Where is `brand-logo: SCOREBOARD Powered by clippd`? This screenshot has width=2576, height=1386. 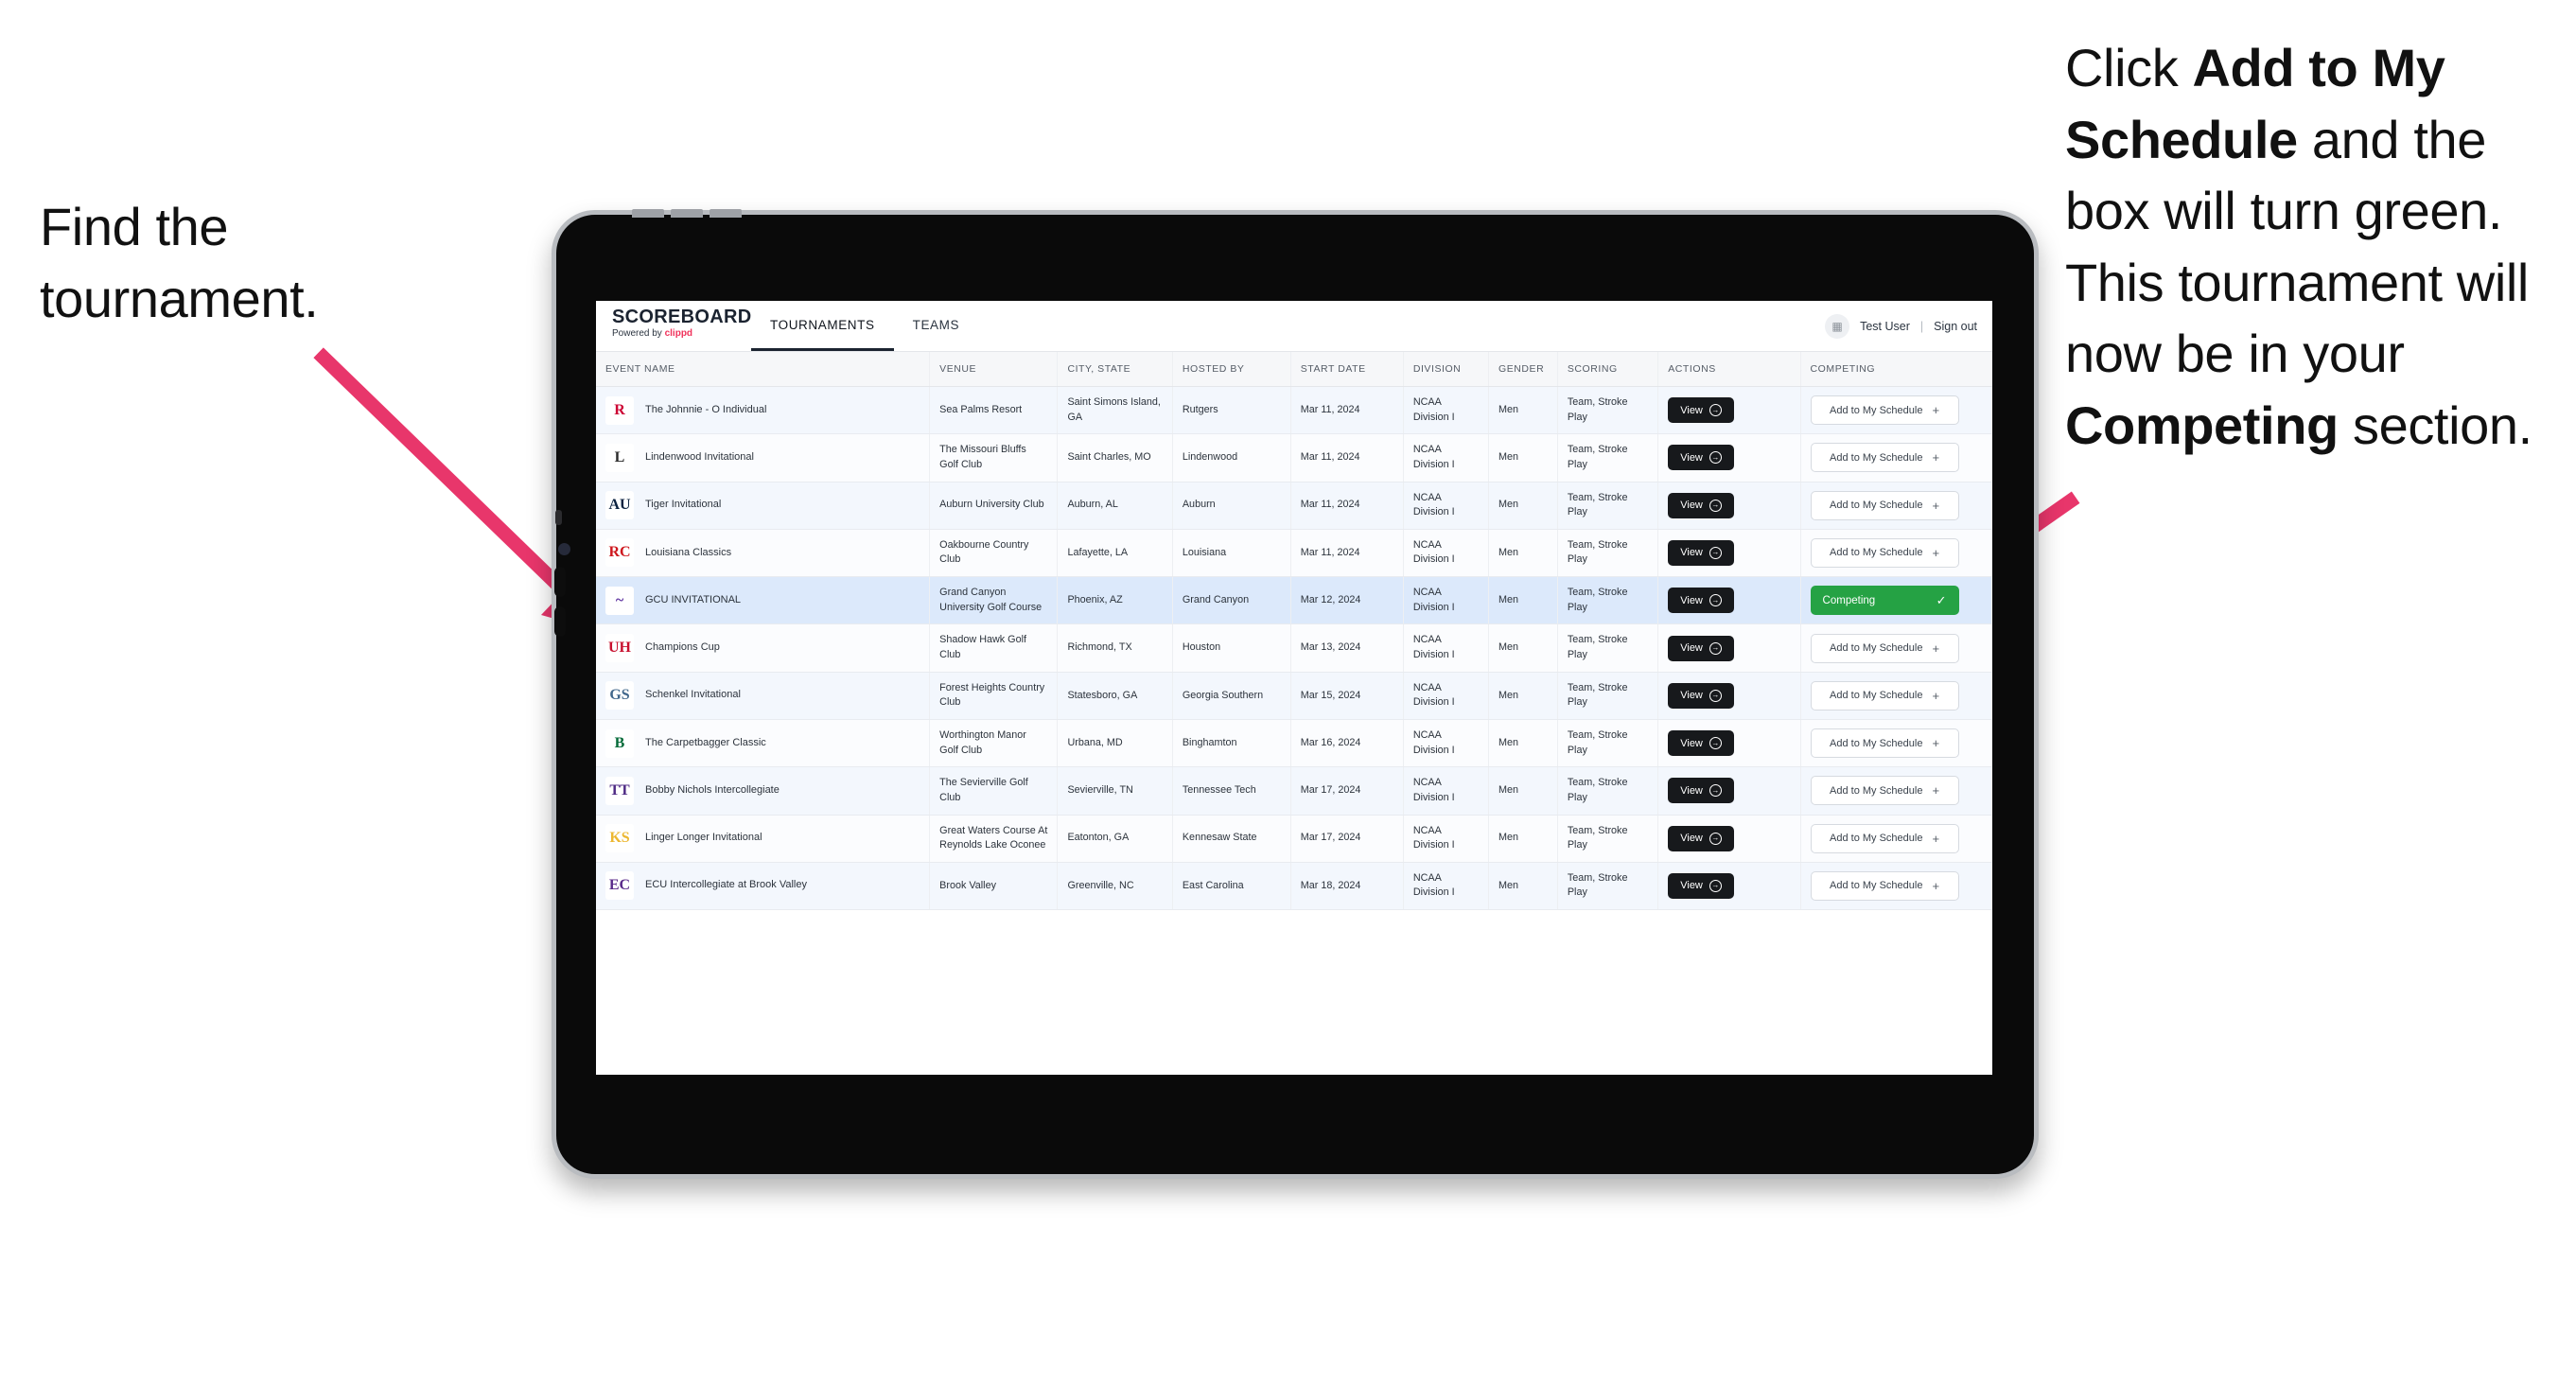
brand-logo: SCOREBOARD Powered by clippd is located at coordinates (673, 326).